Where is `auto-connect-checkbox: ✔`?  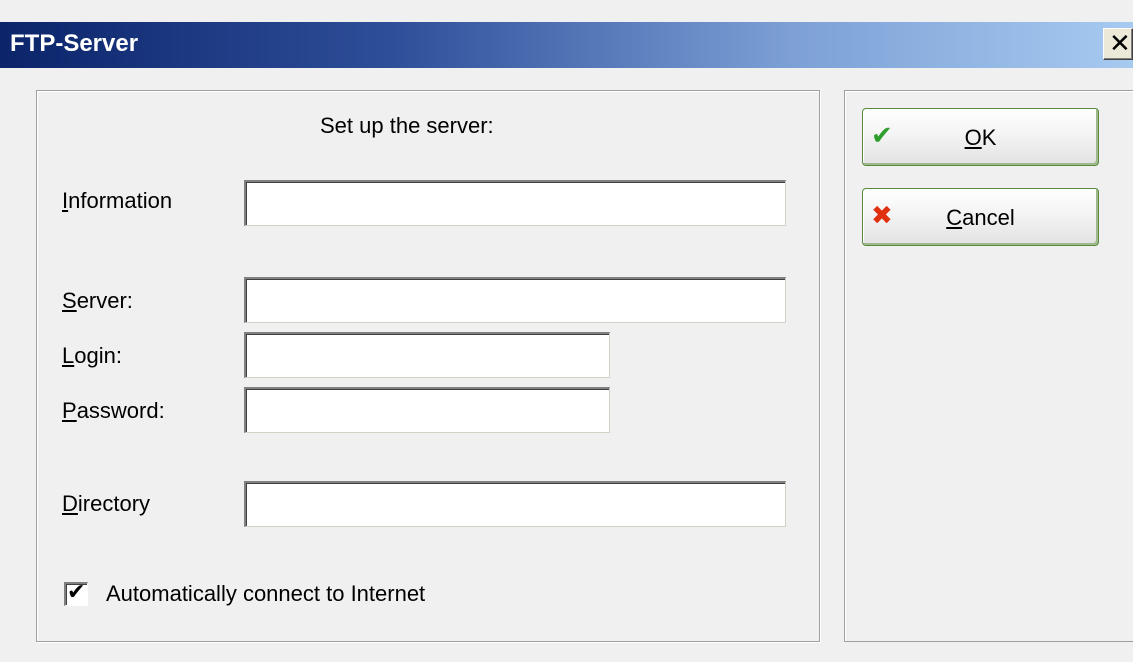
auto-connect-checkbox: ✔ is located at coordinates (76, 593).